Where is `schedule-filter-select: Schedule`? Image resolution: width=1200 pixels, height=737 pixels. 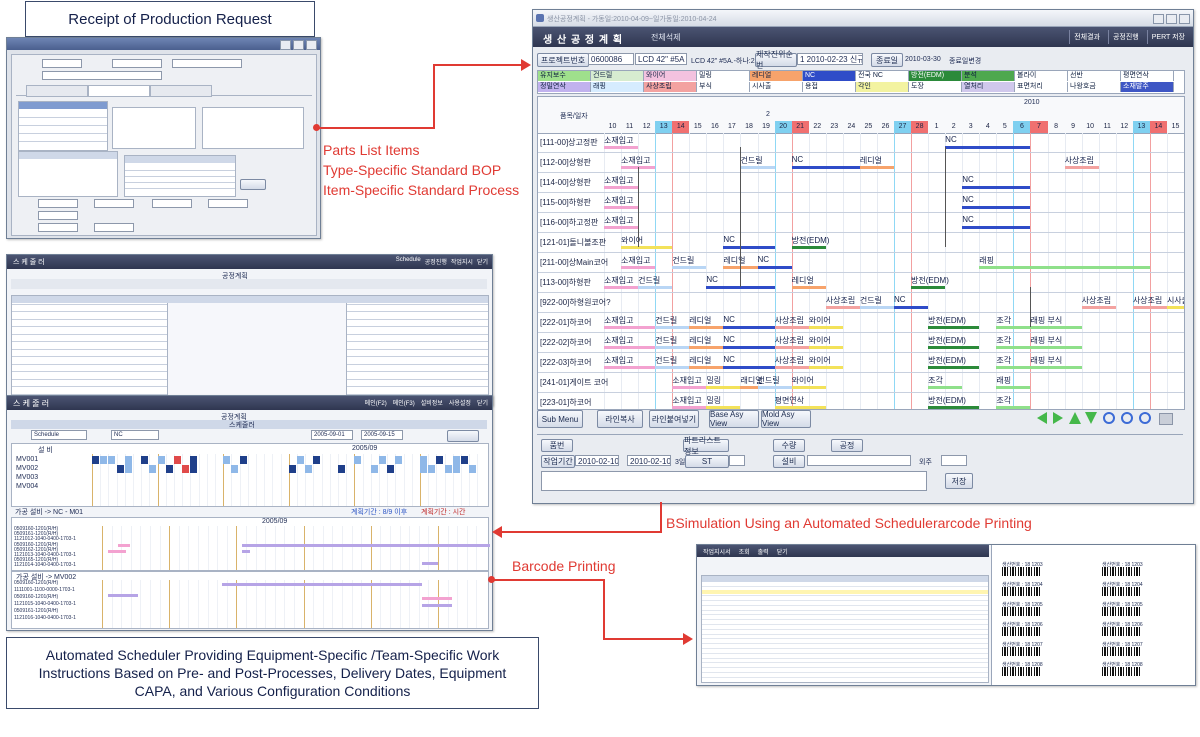
schedule-filter-select: Schedule is located at coordinates (59, 435).